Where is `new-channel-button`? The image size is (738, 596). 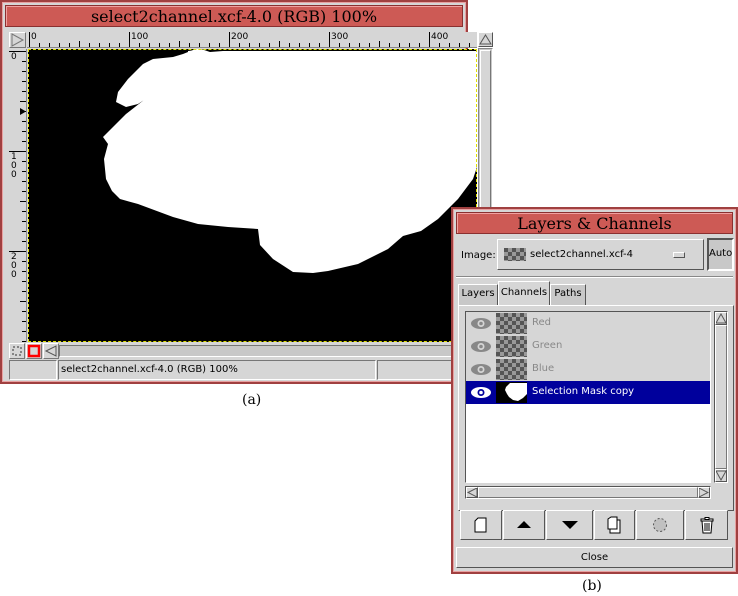
new-channel-button is located at coordinates (481, 525).